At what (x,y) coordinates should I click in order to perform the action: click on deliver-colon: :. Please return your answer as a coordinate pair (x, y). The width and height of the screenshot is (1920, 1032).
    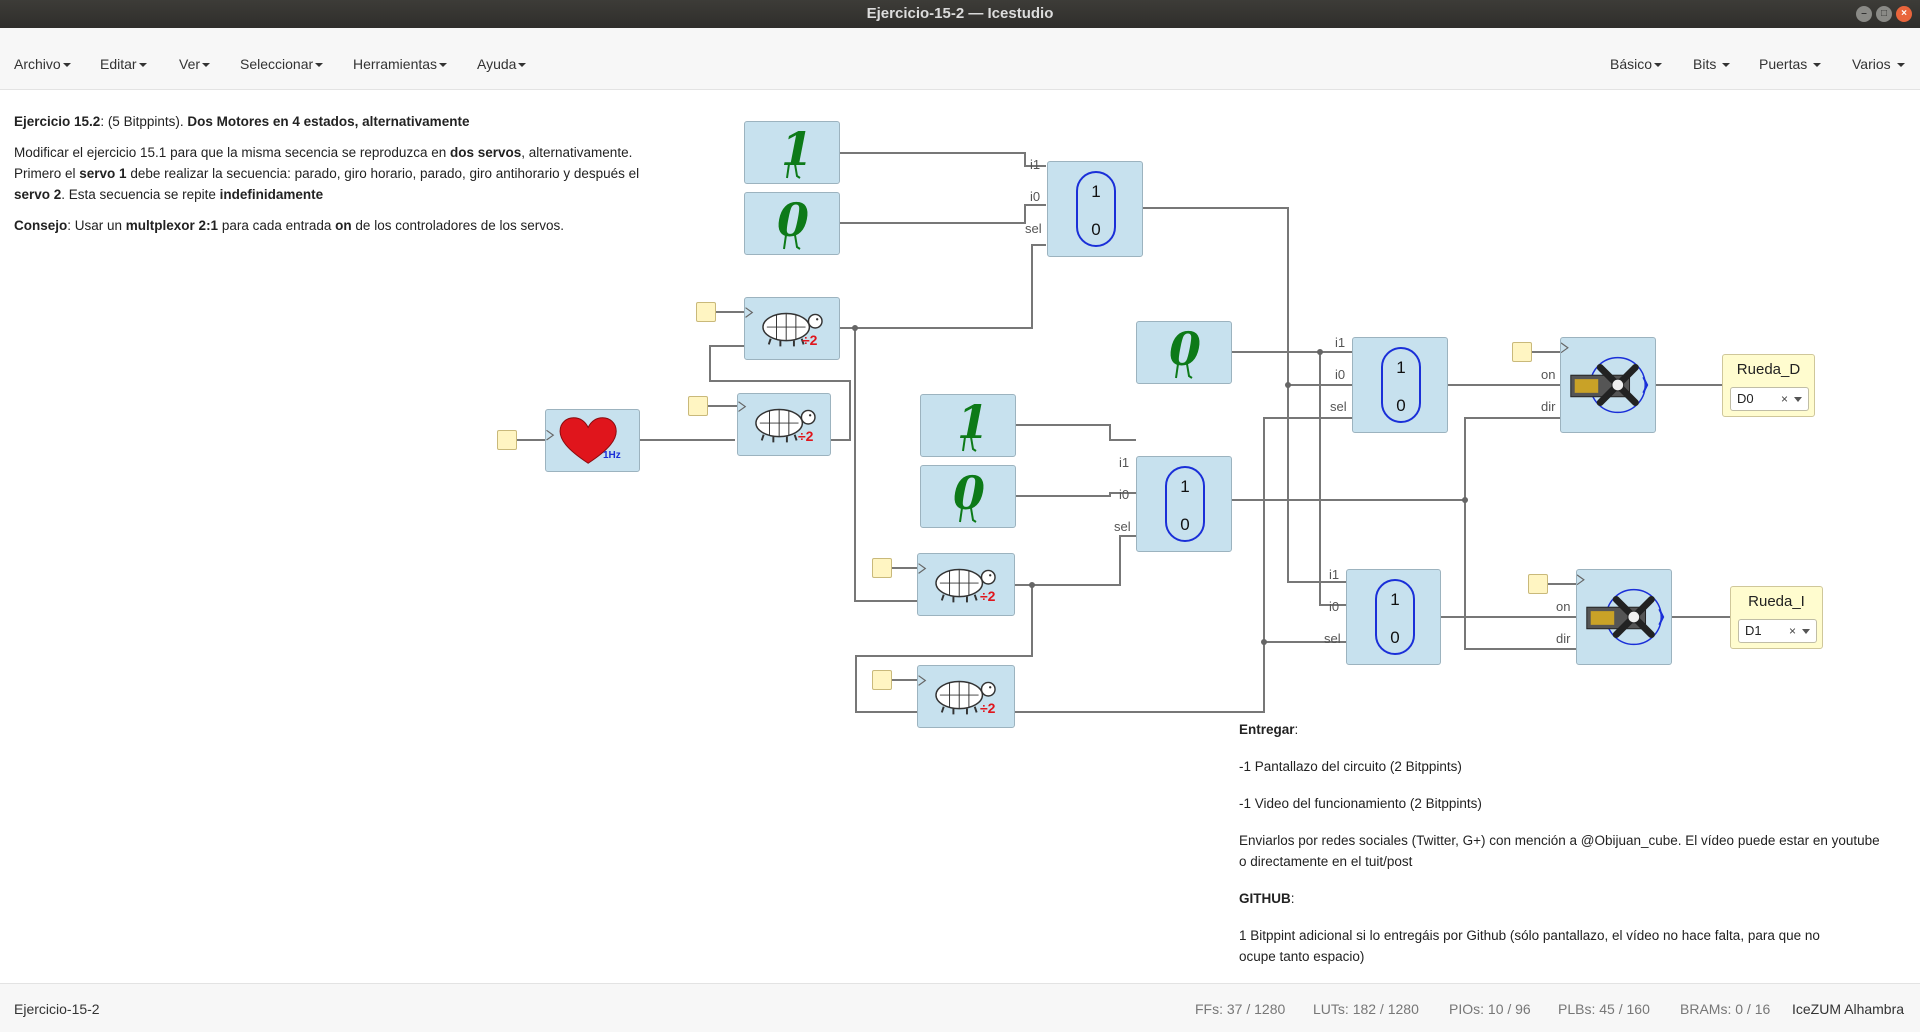
    Looking at the image, I should click on (1296, 729).